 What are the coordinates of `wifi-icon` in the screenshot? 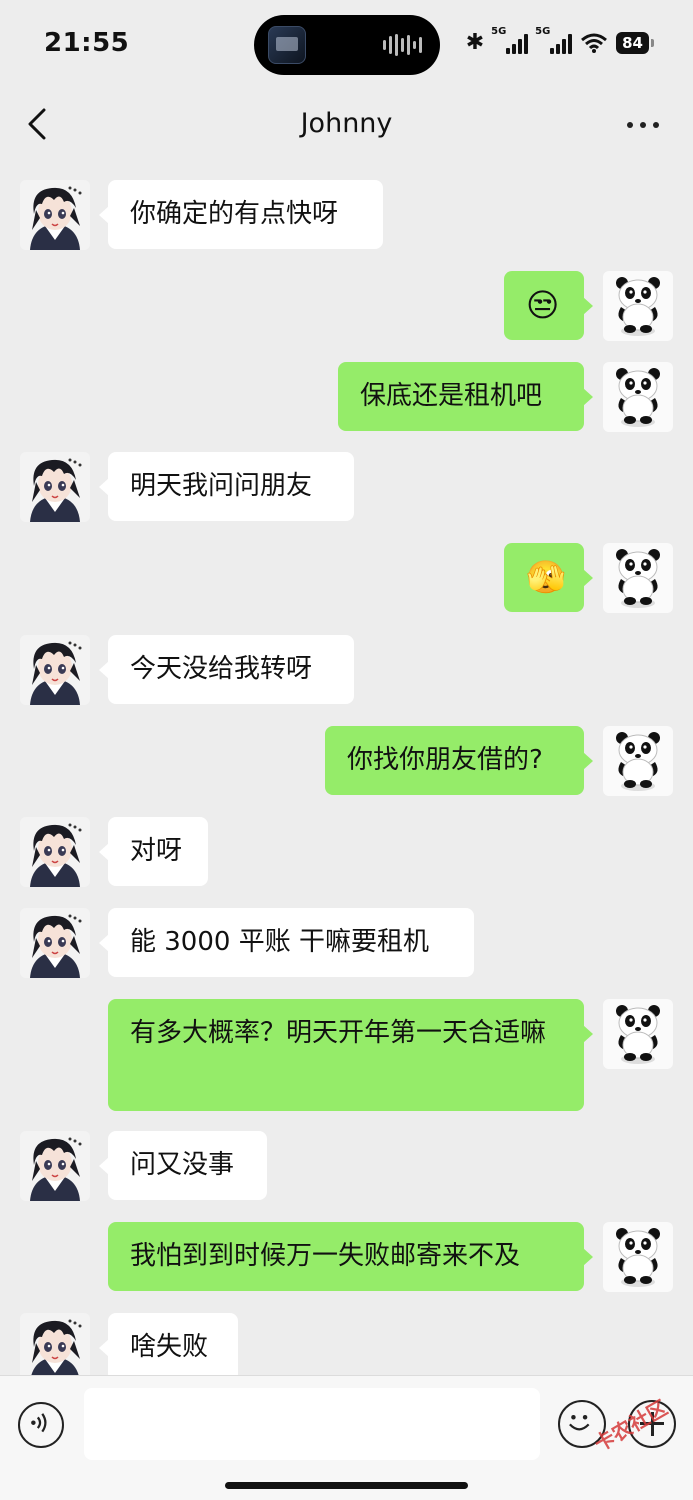 It's located at (594, 43).